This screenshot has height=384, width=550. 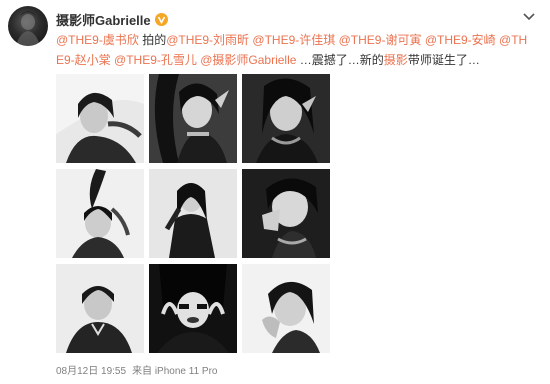 What do you see at coordinates (293, 40) in the screenshot?
I see `mention-link: @THE9-许佳琪` at bounding box center [293, 40].